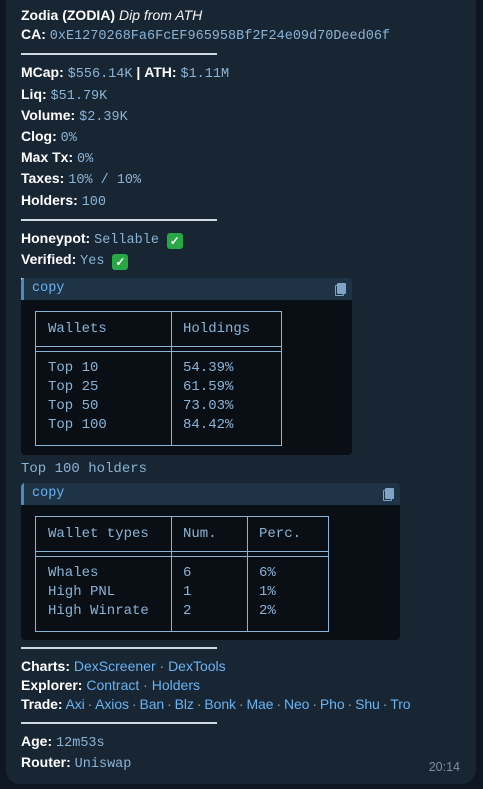  What do you see at coordinates (73, 406) in the screenshot?
I see `table-cell: Top 50` at bounding box center [73, 406].